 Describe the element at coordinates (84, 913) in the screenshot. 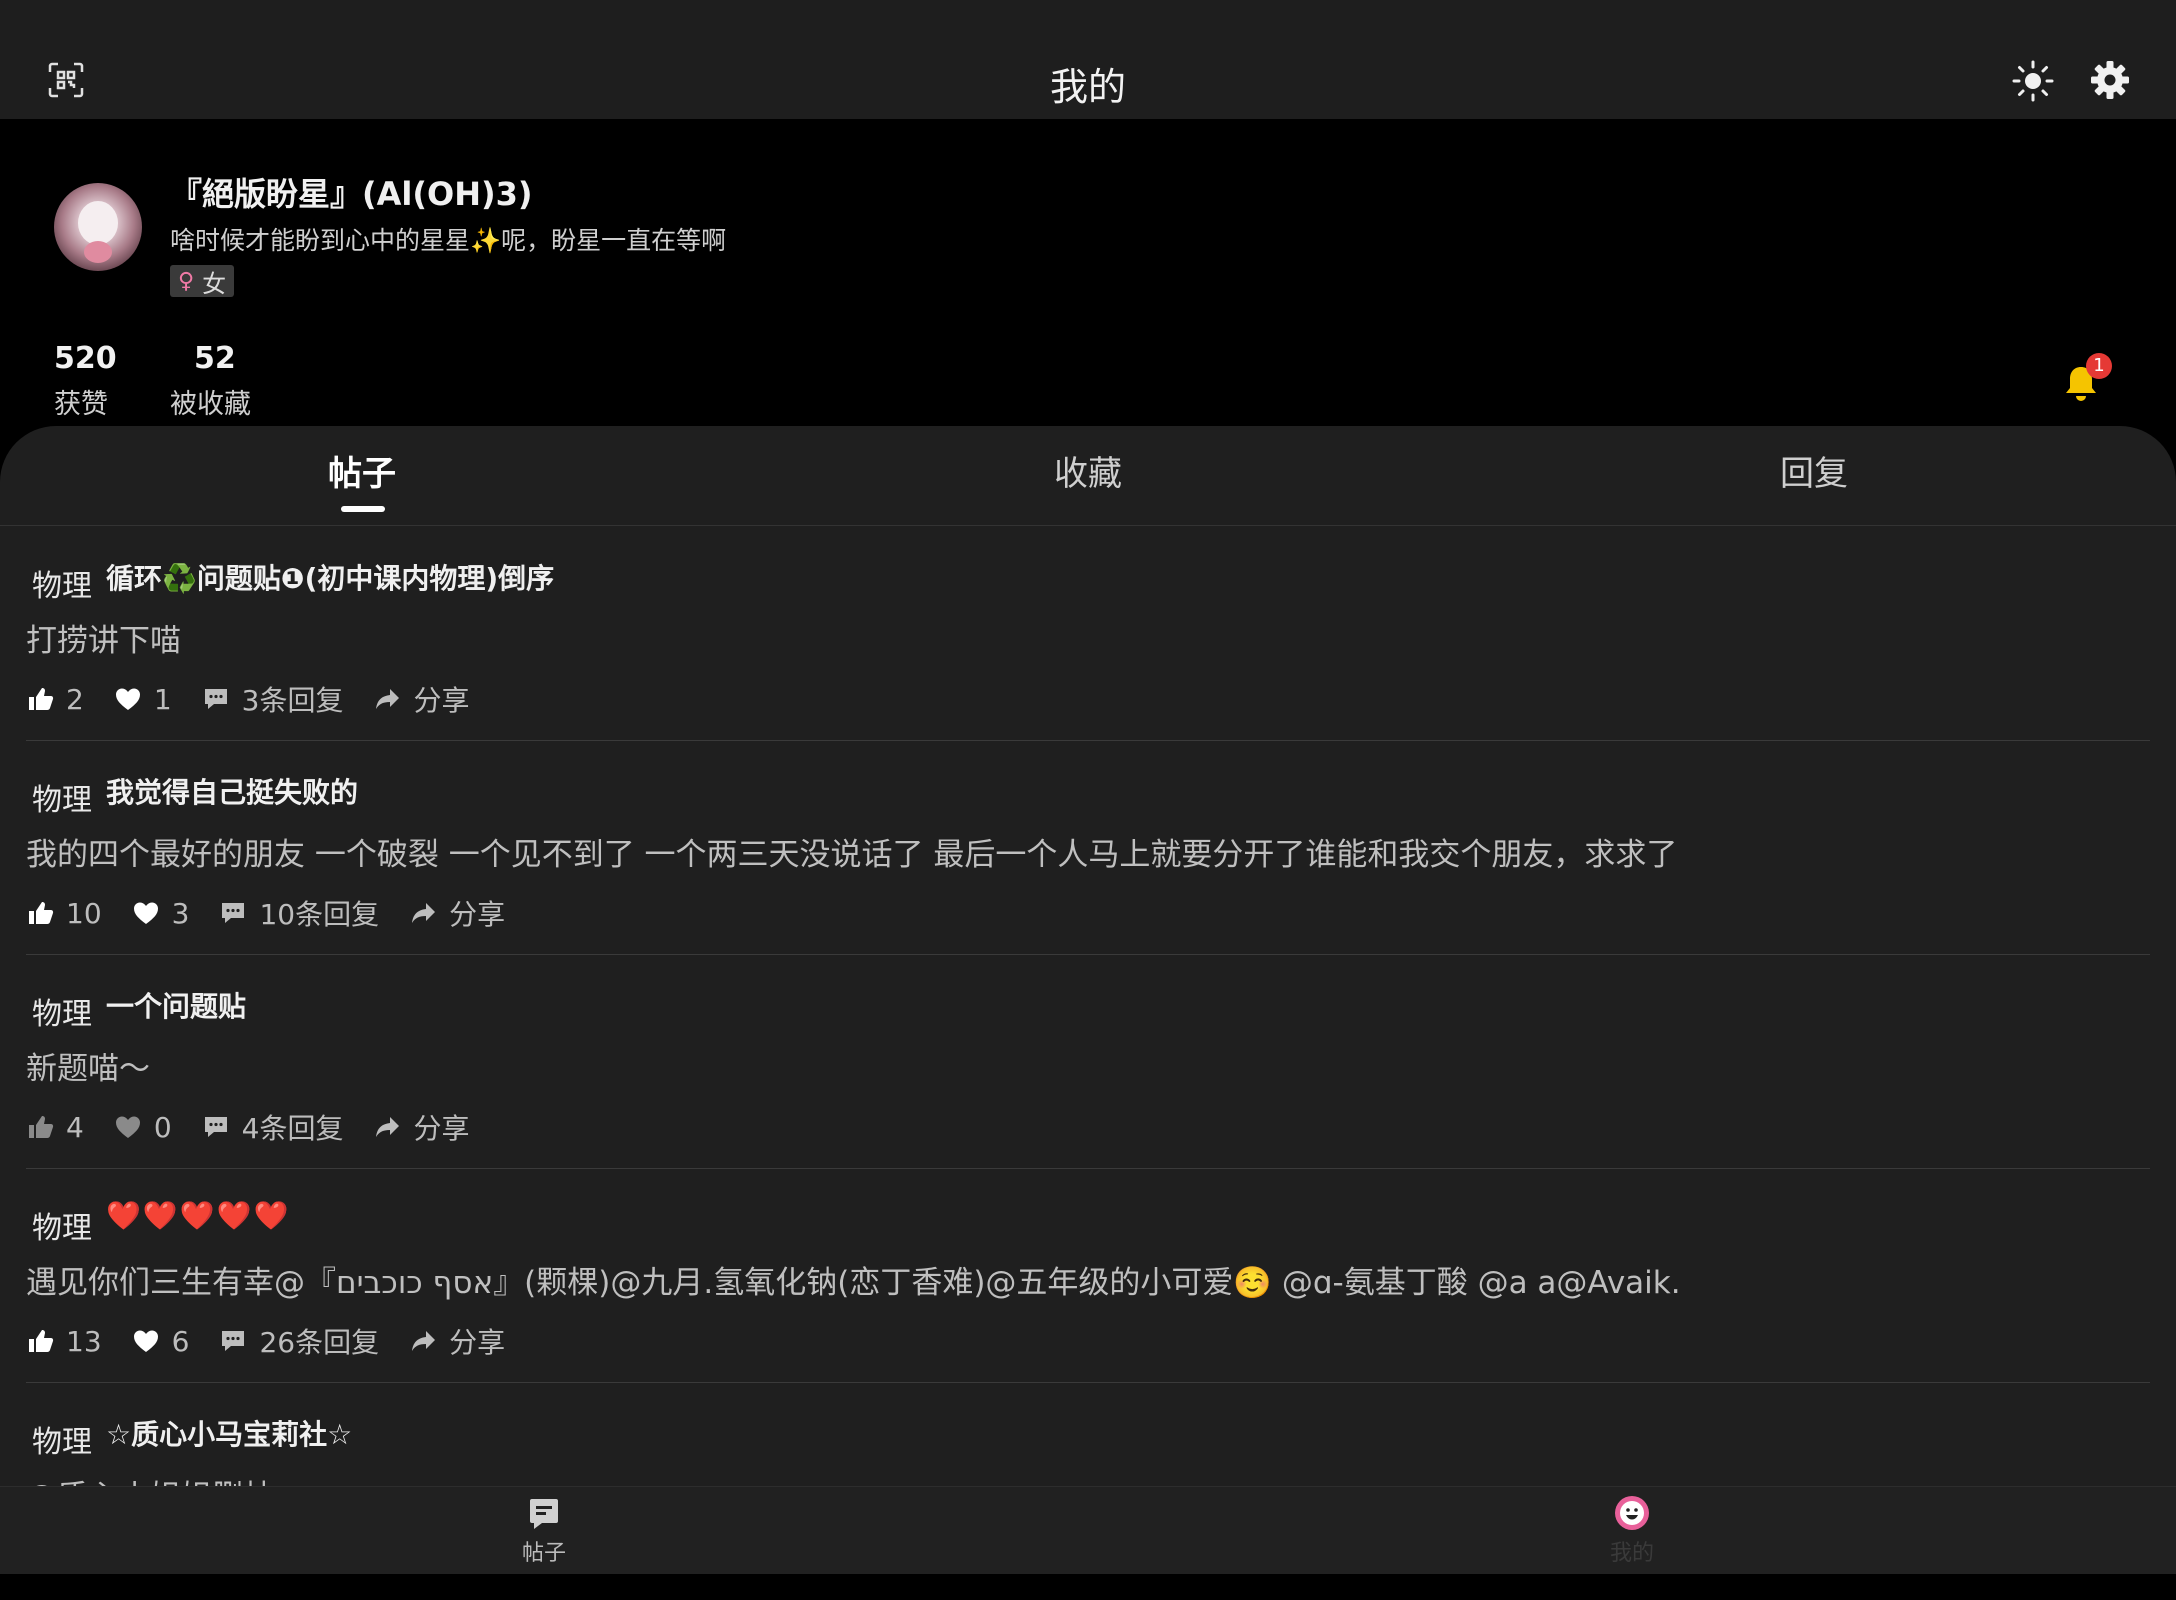

I see `like-count: 10` at that location.